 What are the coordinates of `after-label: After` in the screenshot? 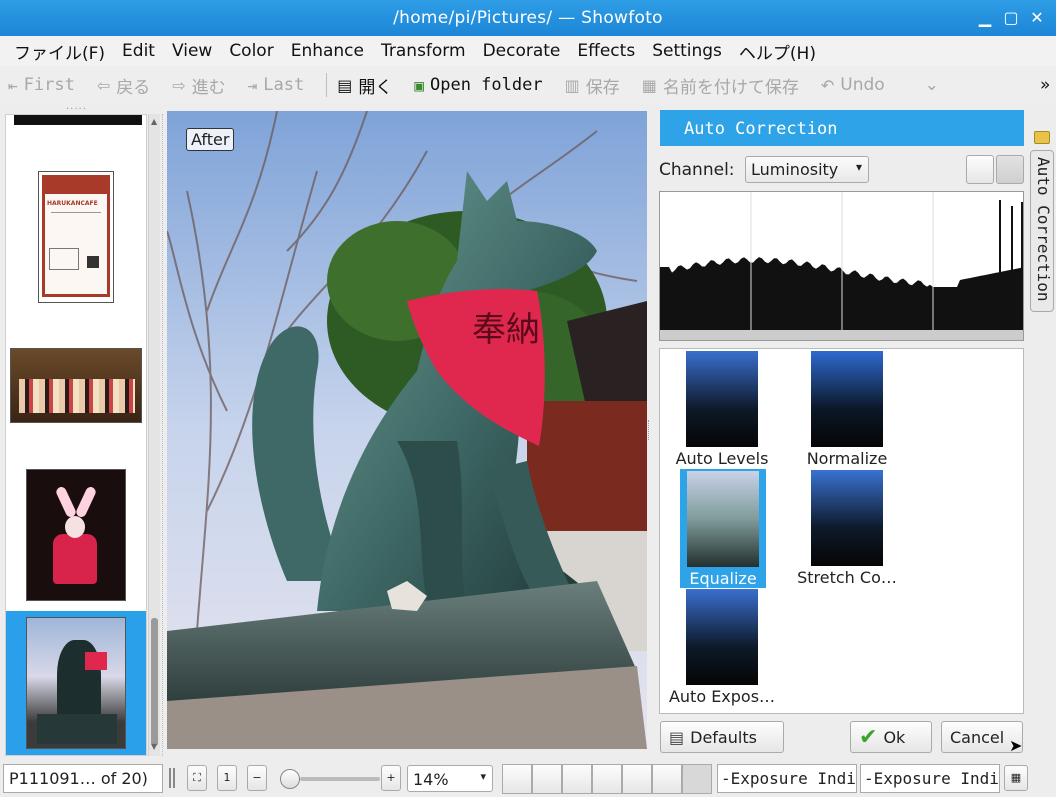 It's located at (210, 139).